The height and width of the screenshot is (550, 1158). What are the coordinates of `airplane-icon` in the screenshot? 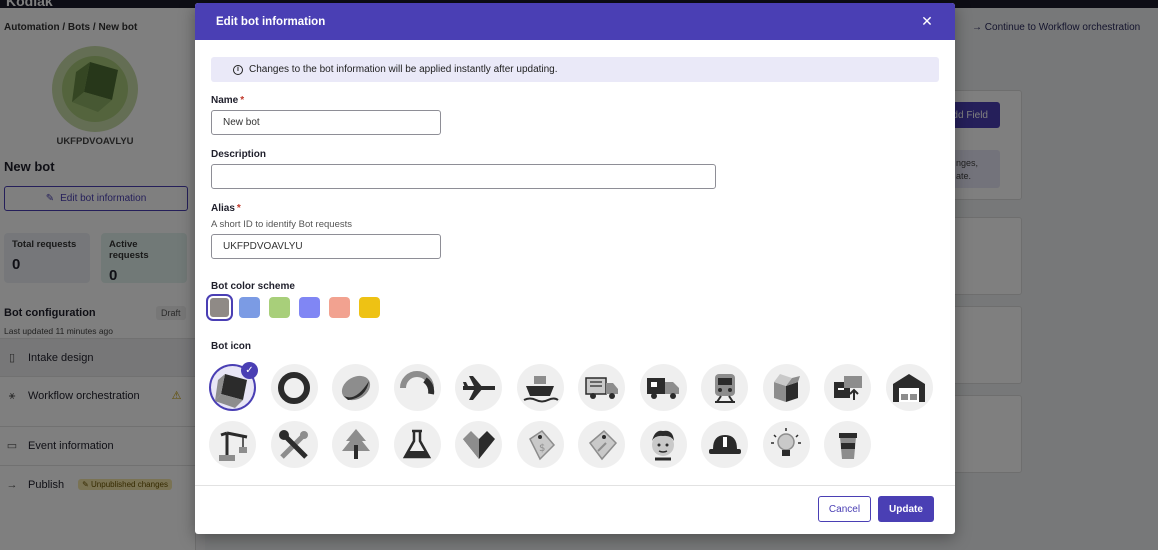 It's located at (478, 387).